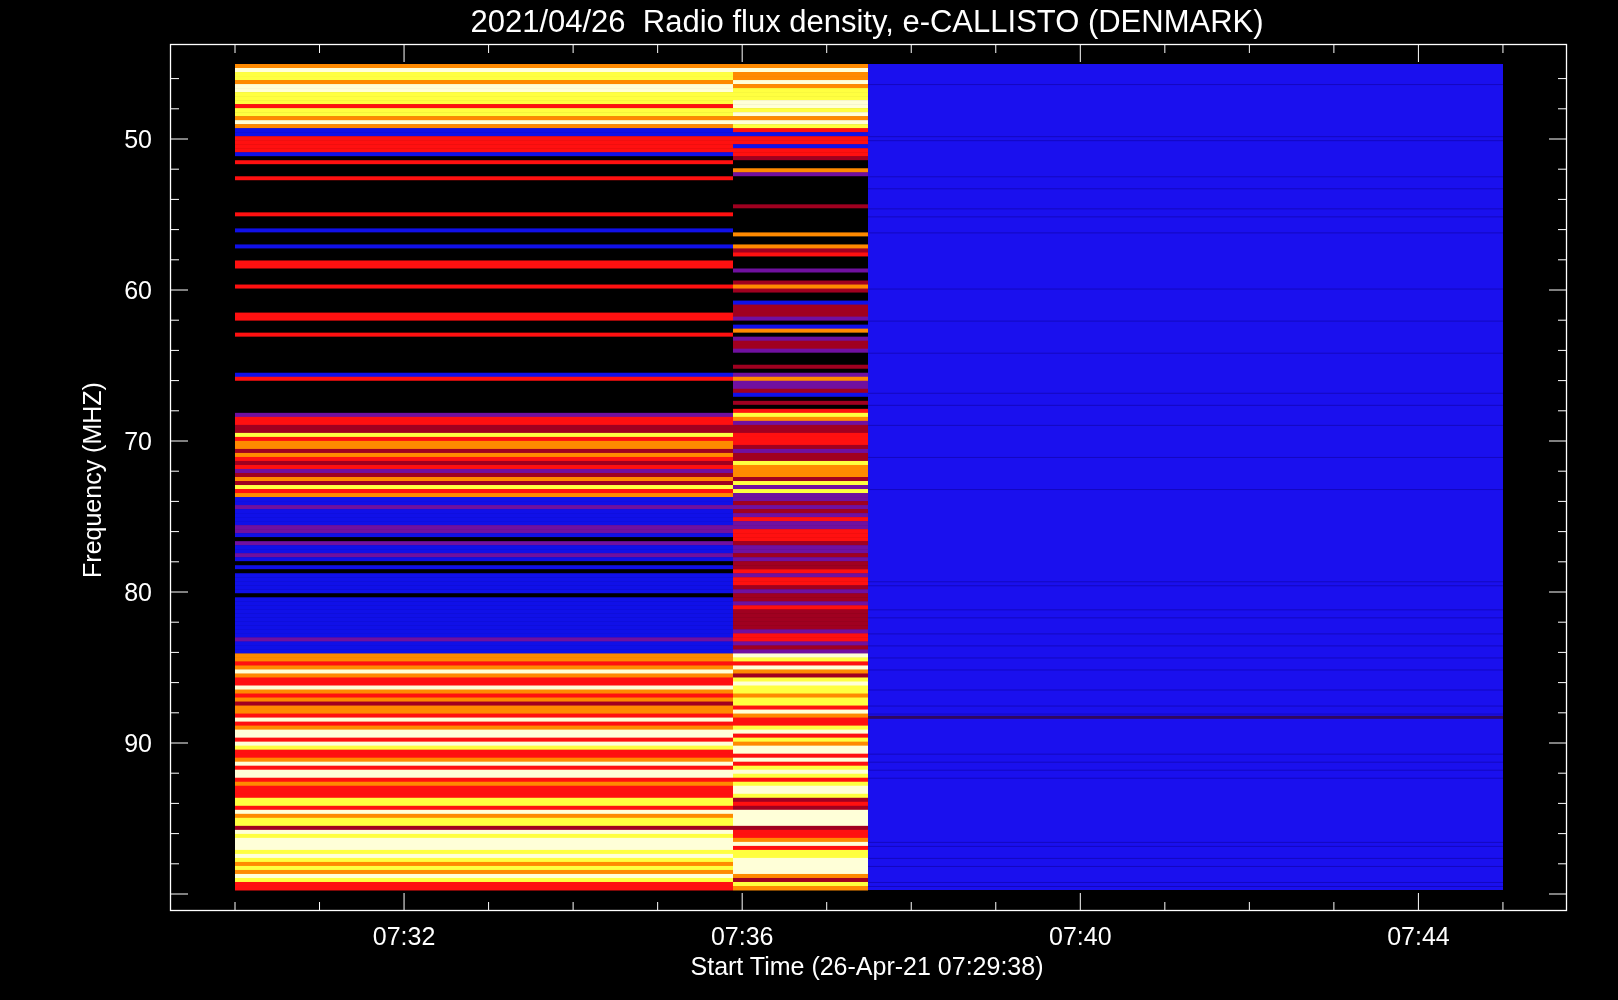 The image size is (1618, 1000). Describe the element at coordinates (742, 936) in the screenshot. I see `x-tick-label: 07:36` at that location.